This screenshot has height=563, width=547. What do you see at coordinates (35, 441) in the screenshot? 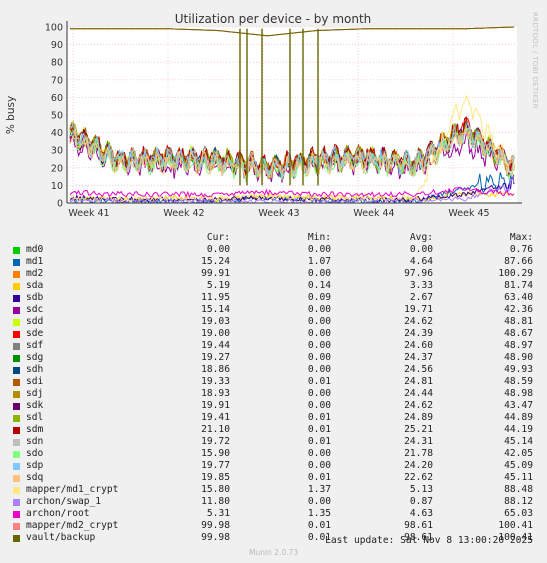
I see `legend-name: sdn` at bounding box center [35, 441].